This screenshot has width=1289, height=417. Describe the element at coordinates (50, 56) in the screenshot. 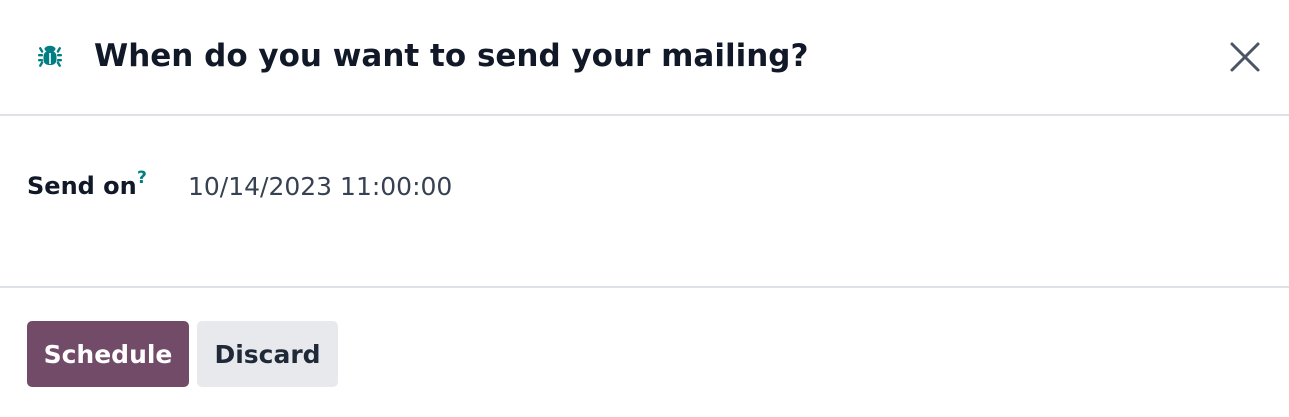

I see `bug-icon` at that location.